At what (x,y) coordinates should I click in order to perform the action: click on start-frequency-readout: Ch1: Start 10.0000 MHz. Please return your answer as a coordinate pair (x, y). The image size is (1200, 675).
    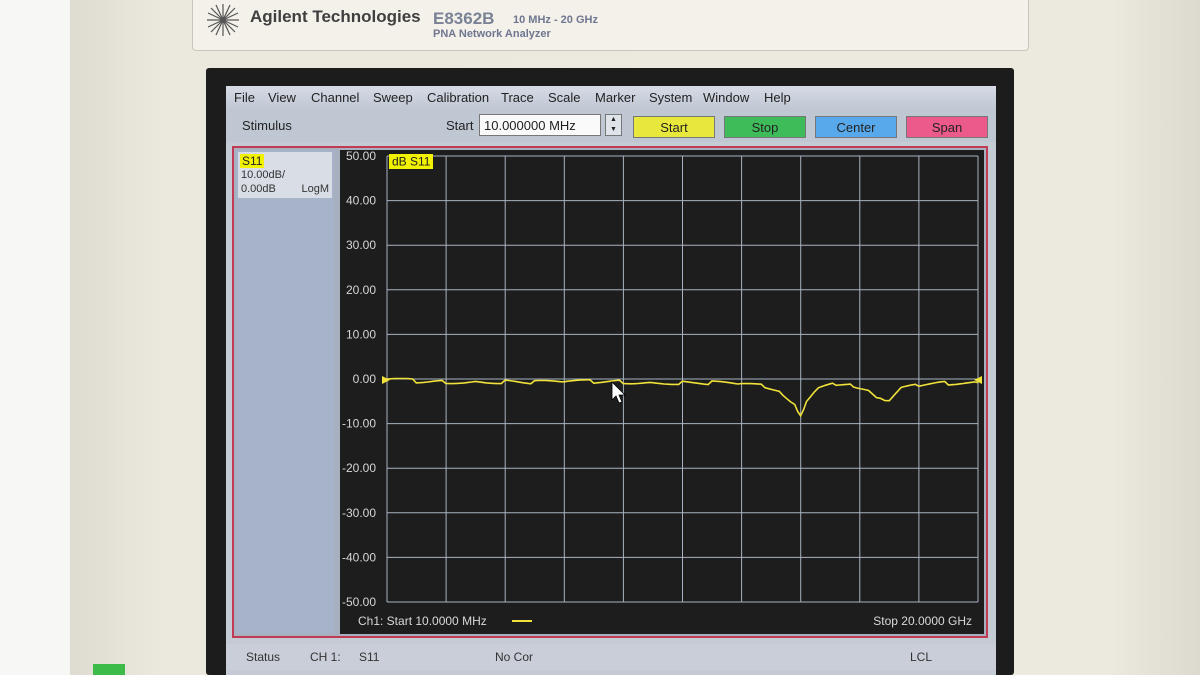
    Looking at the image, I should click on (422, 621).